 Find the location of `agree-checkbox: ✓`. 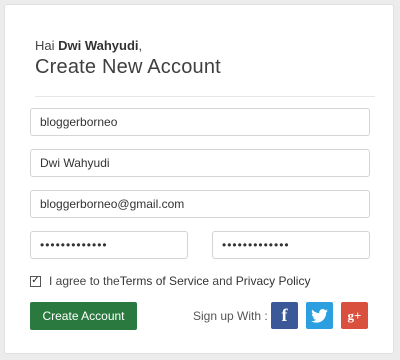

agree-checkbox: ✓ is located at coordinates (35, 281).